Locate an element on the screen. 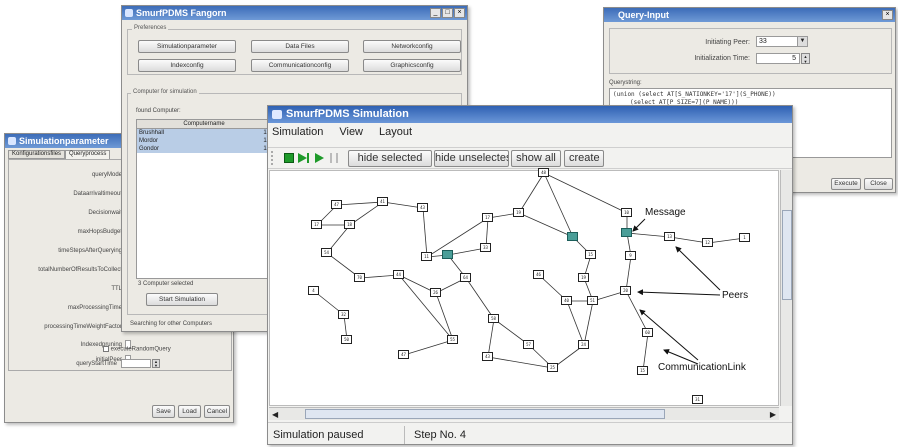 The height and width of the screenshot is (447, 898). execute-random-query-checkbox: executeRandomQuery is located at coordinates (137, 349).